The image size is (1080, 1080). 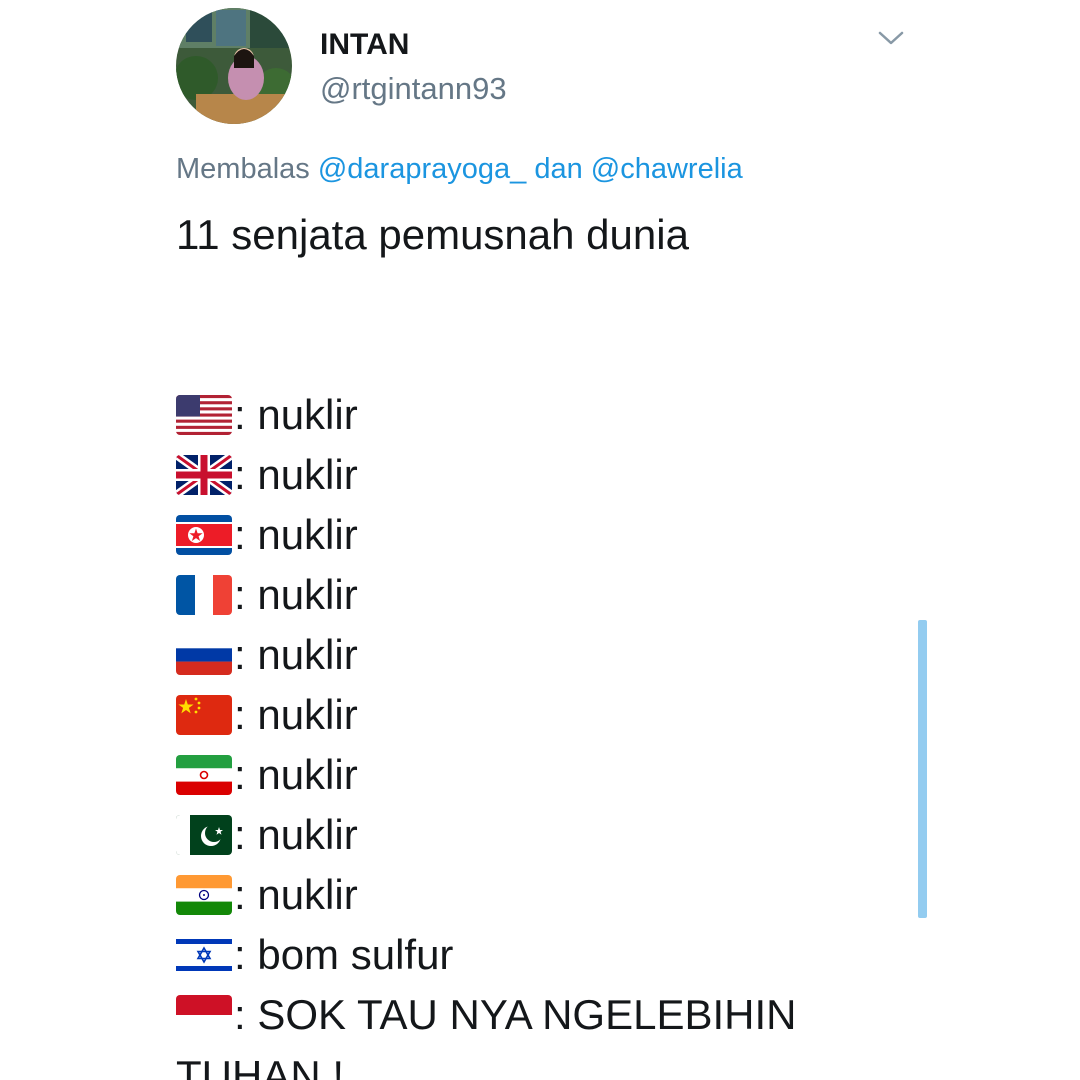 I want to click on reply-connector: dan, so click(x=558, y=169).